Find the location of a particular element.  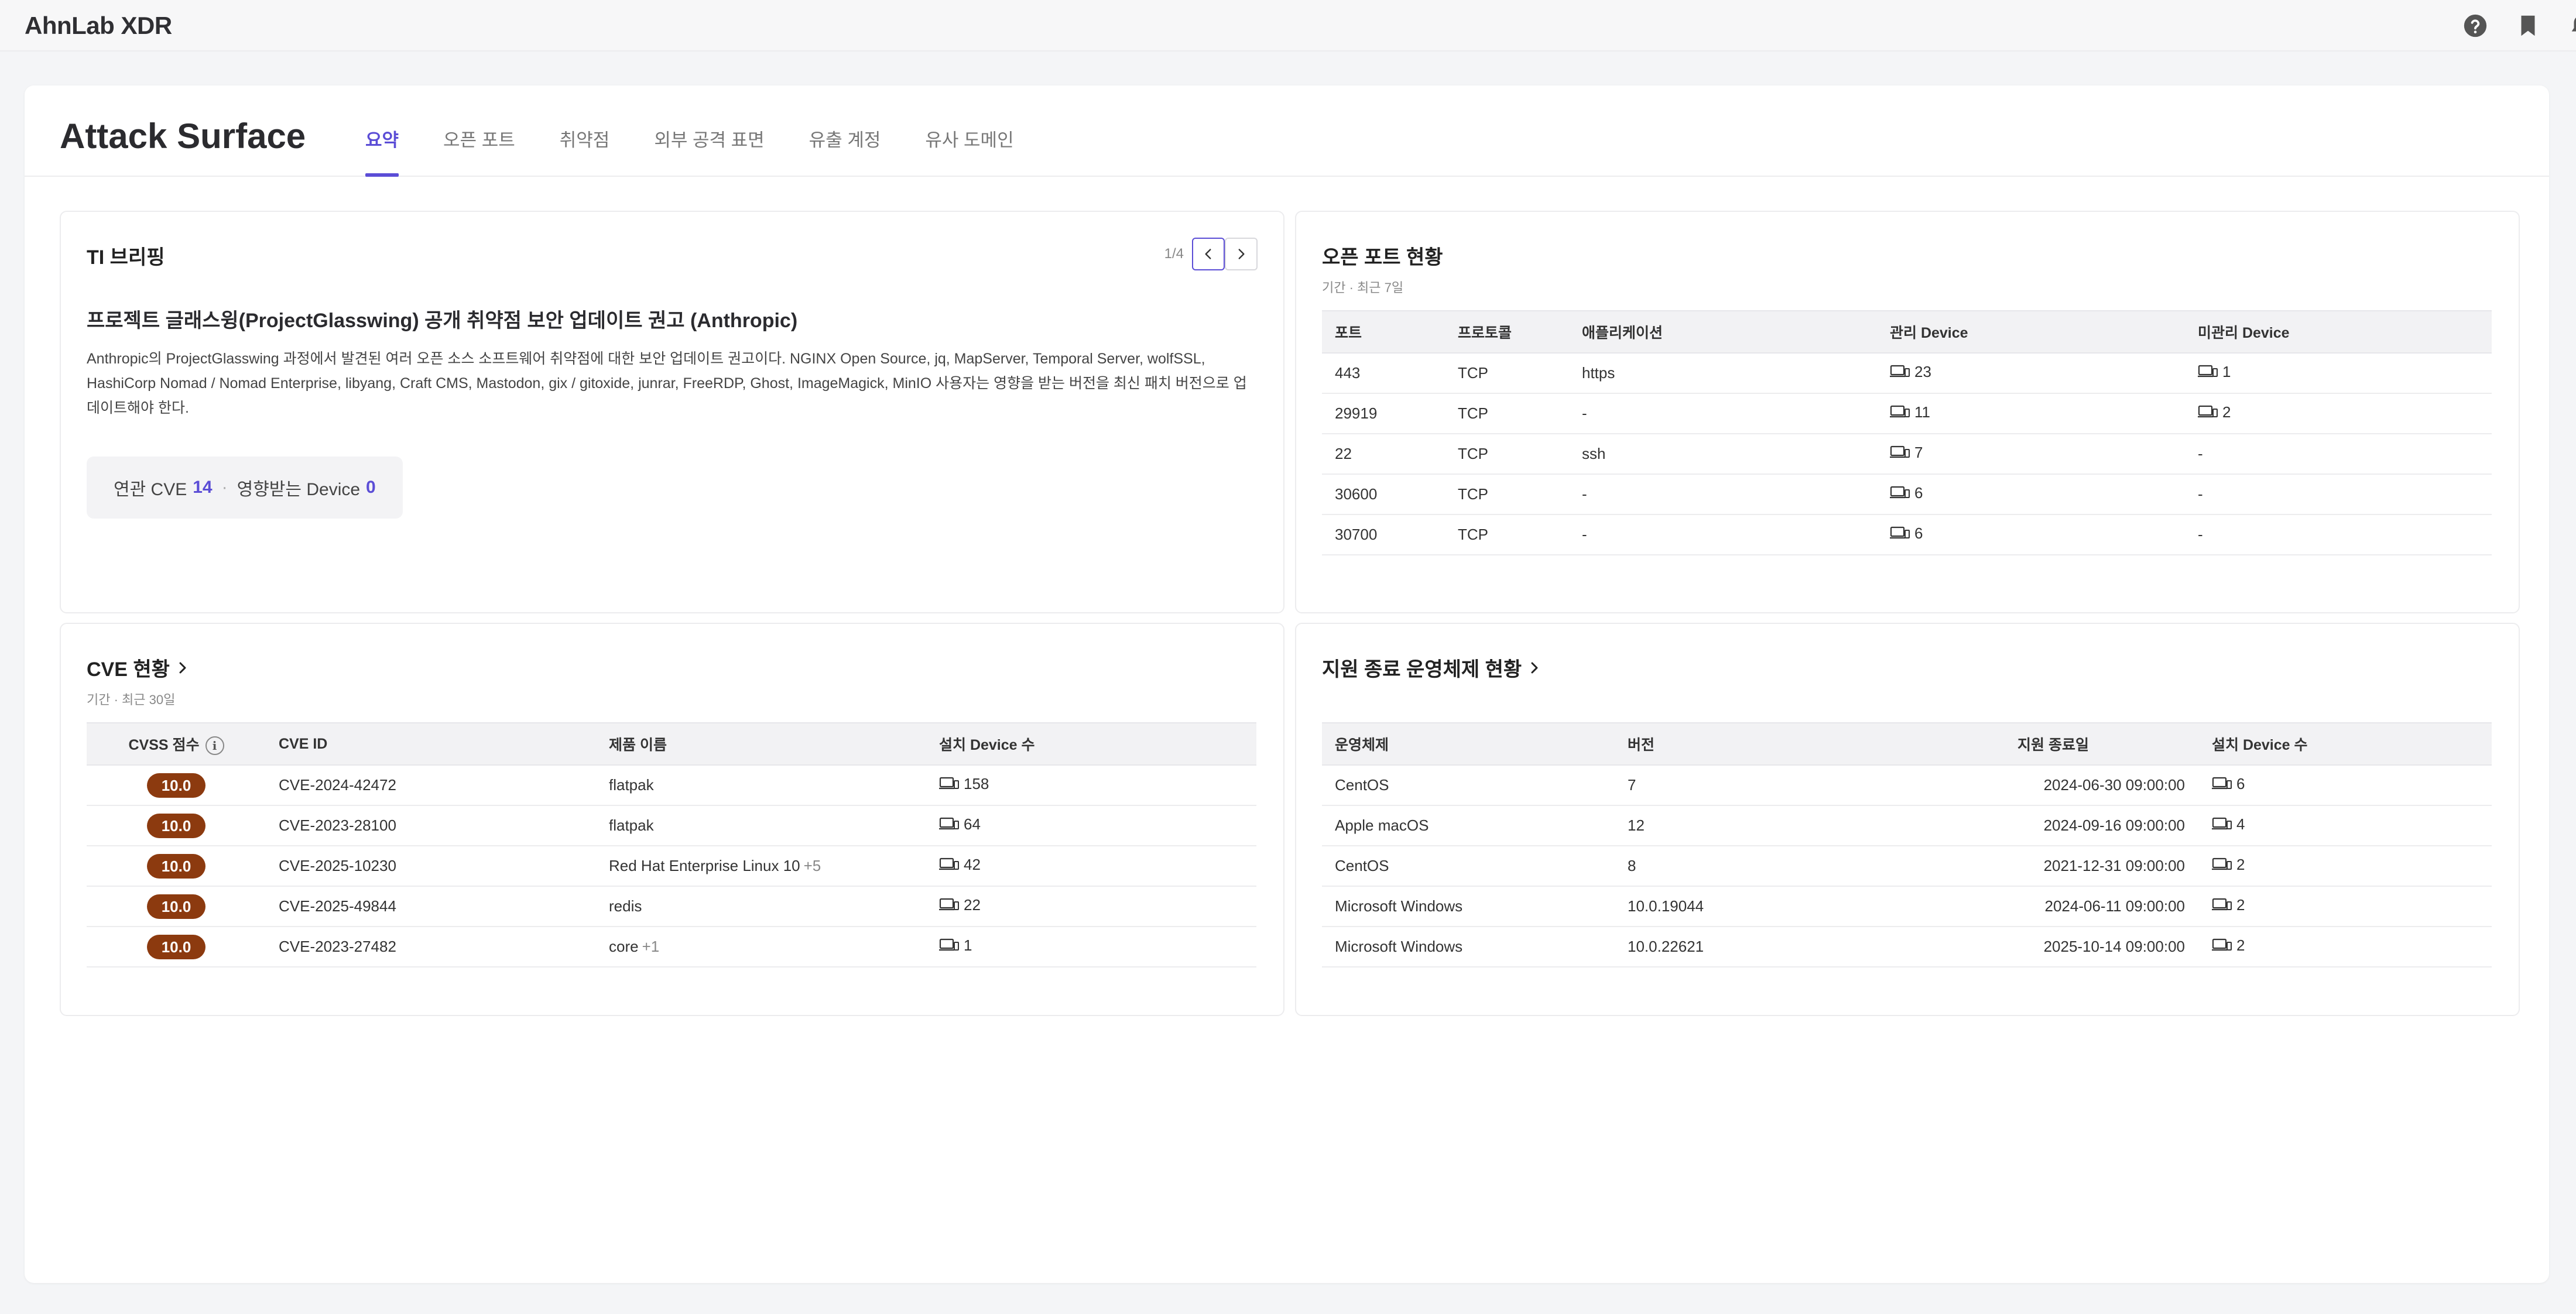

bookmark-icon is located at coordinates (2528, 25).